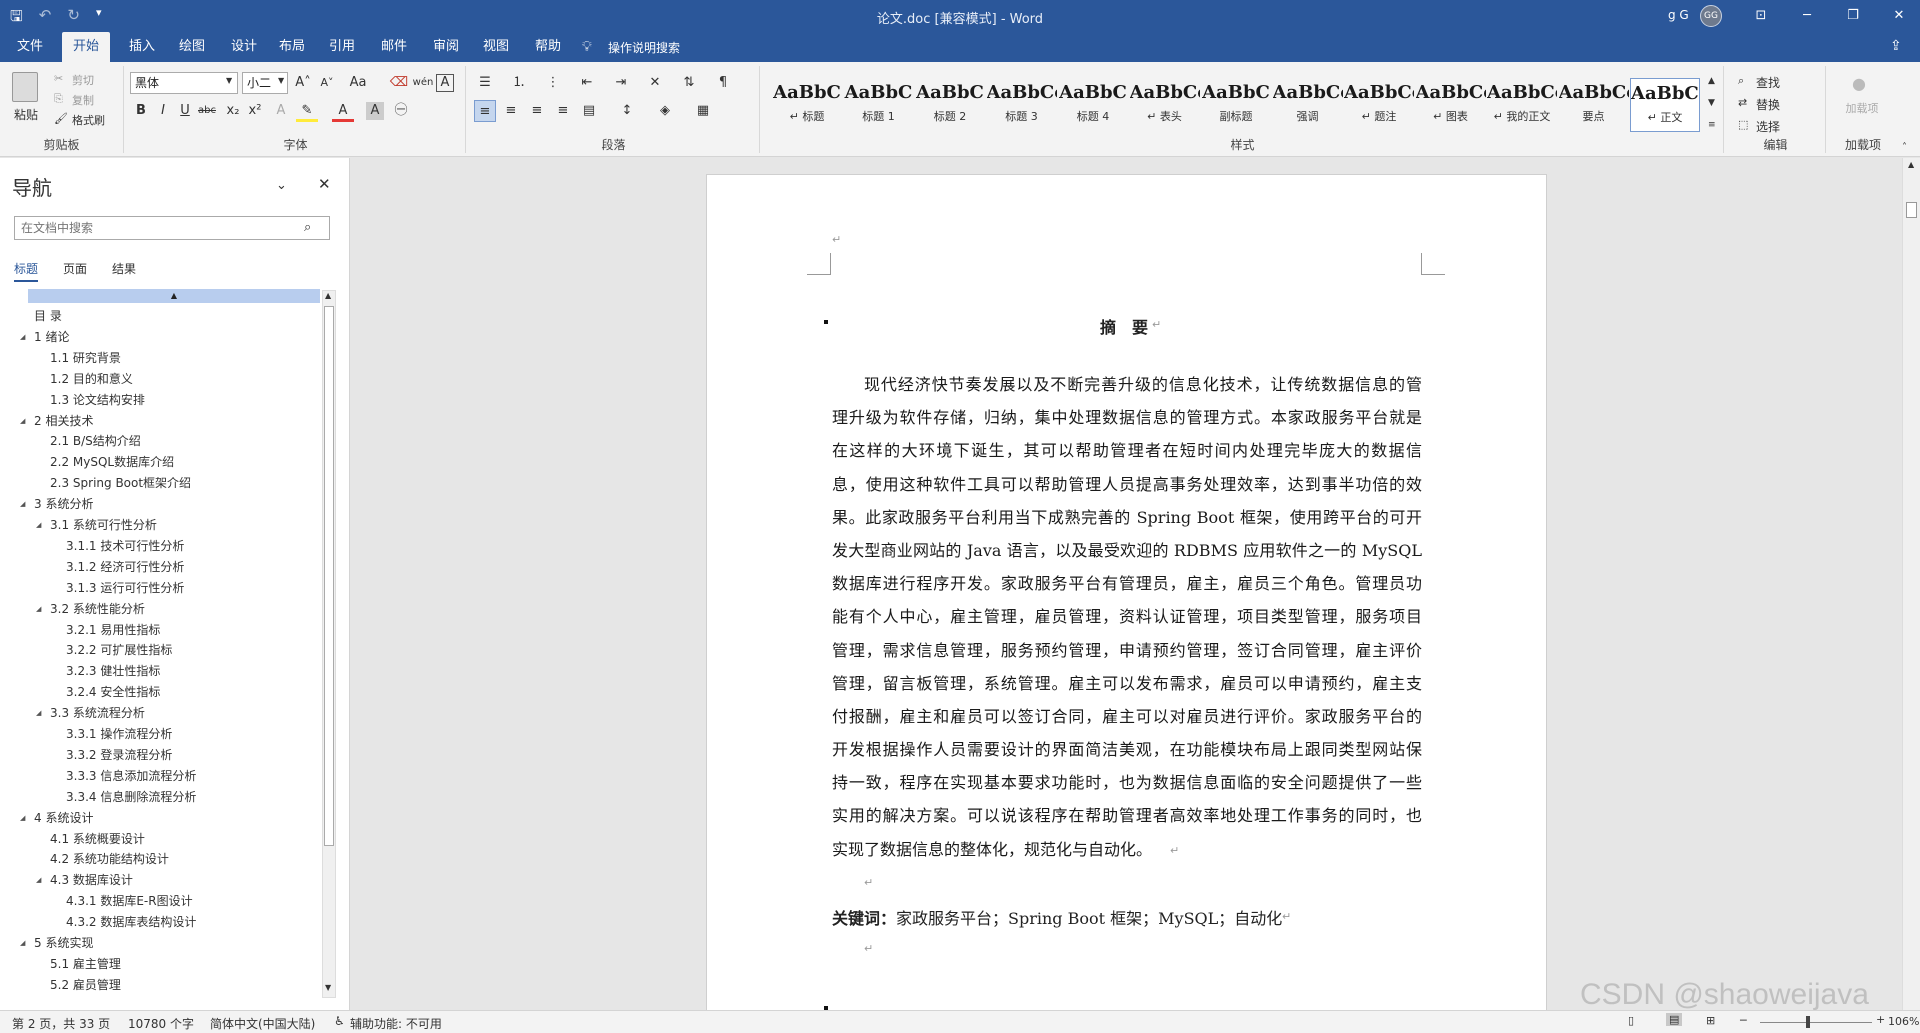  What do you see at coordinates (83, 80) in the screenshot?
I see `cut-button: 剪切` at bounding box center [83, 80].